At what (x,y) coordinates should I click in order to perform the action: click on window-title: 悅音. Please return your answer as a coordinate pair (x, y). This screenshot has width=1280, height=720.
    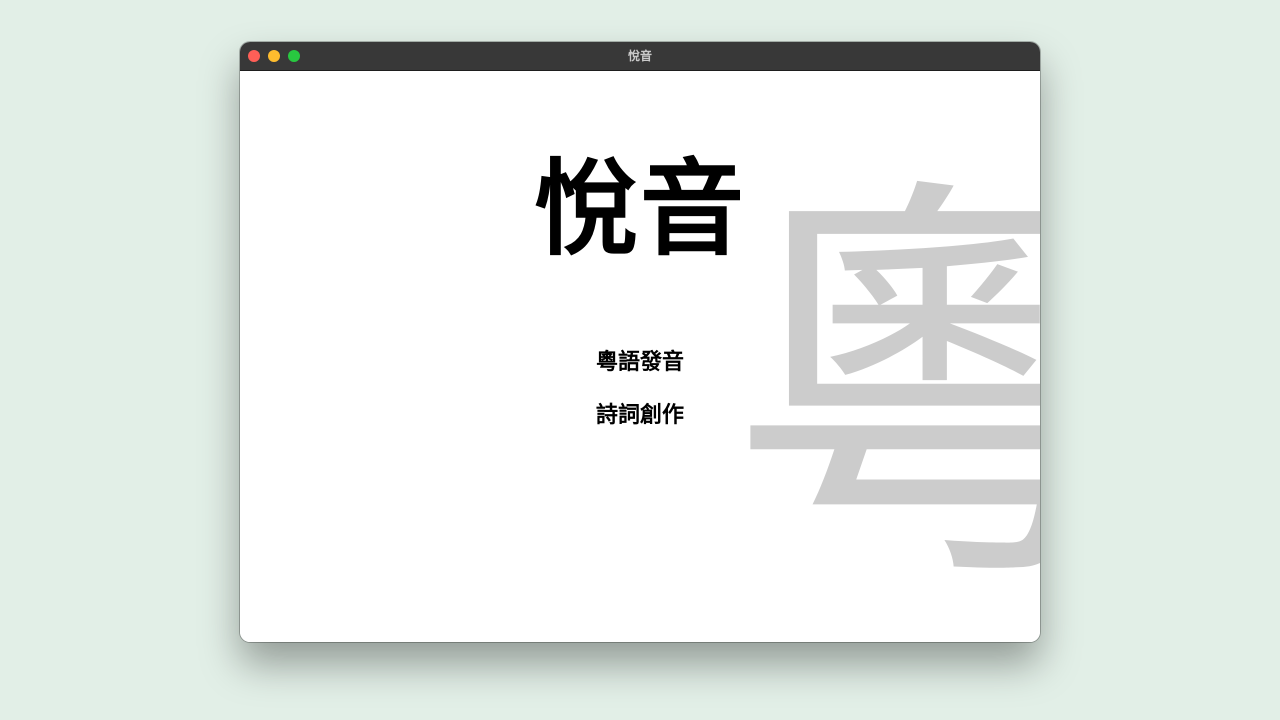
    Looking at the image, I should click on (639, 56).